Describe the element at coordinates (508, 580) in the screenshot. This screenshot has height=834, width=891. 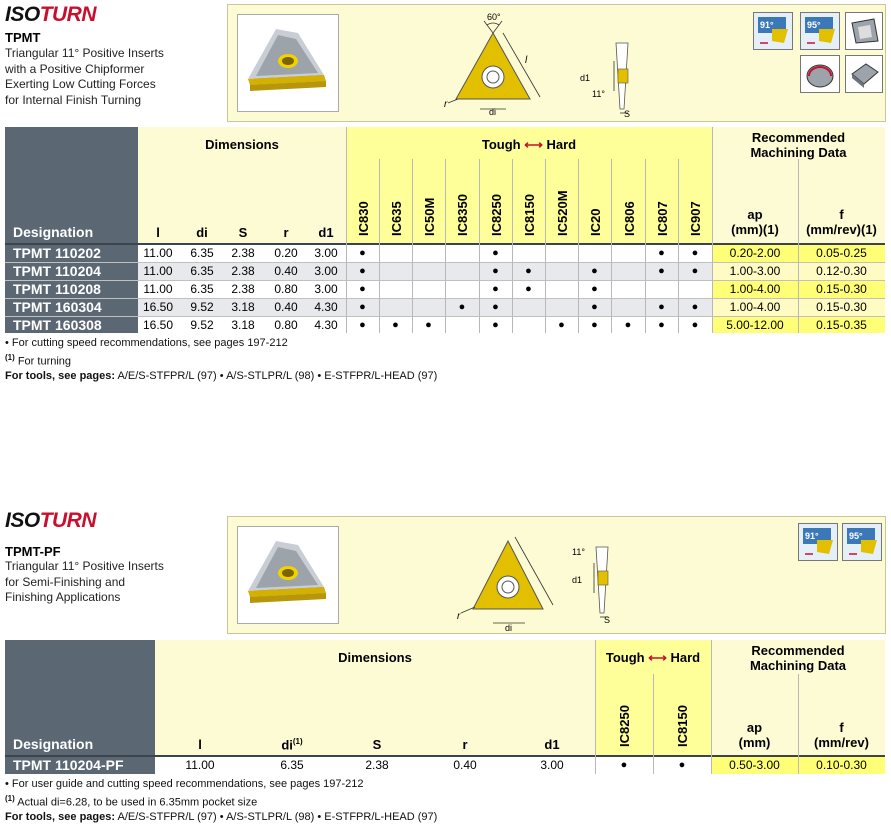
I see `insert-drawing: r di` at that location.